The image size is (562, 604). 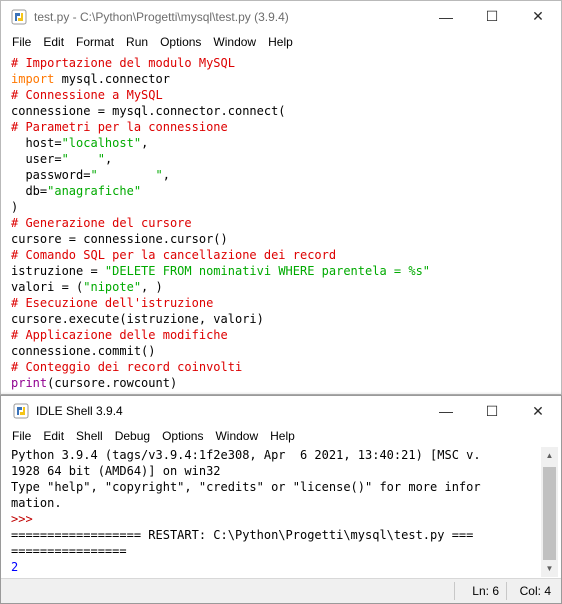 I want to click on column-indicator: Col: 4, so click(x=535, y=591).